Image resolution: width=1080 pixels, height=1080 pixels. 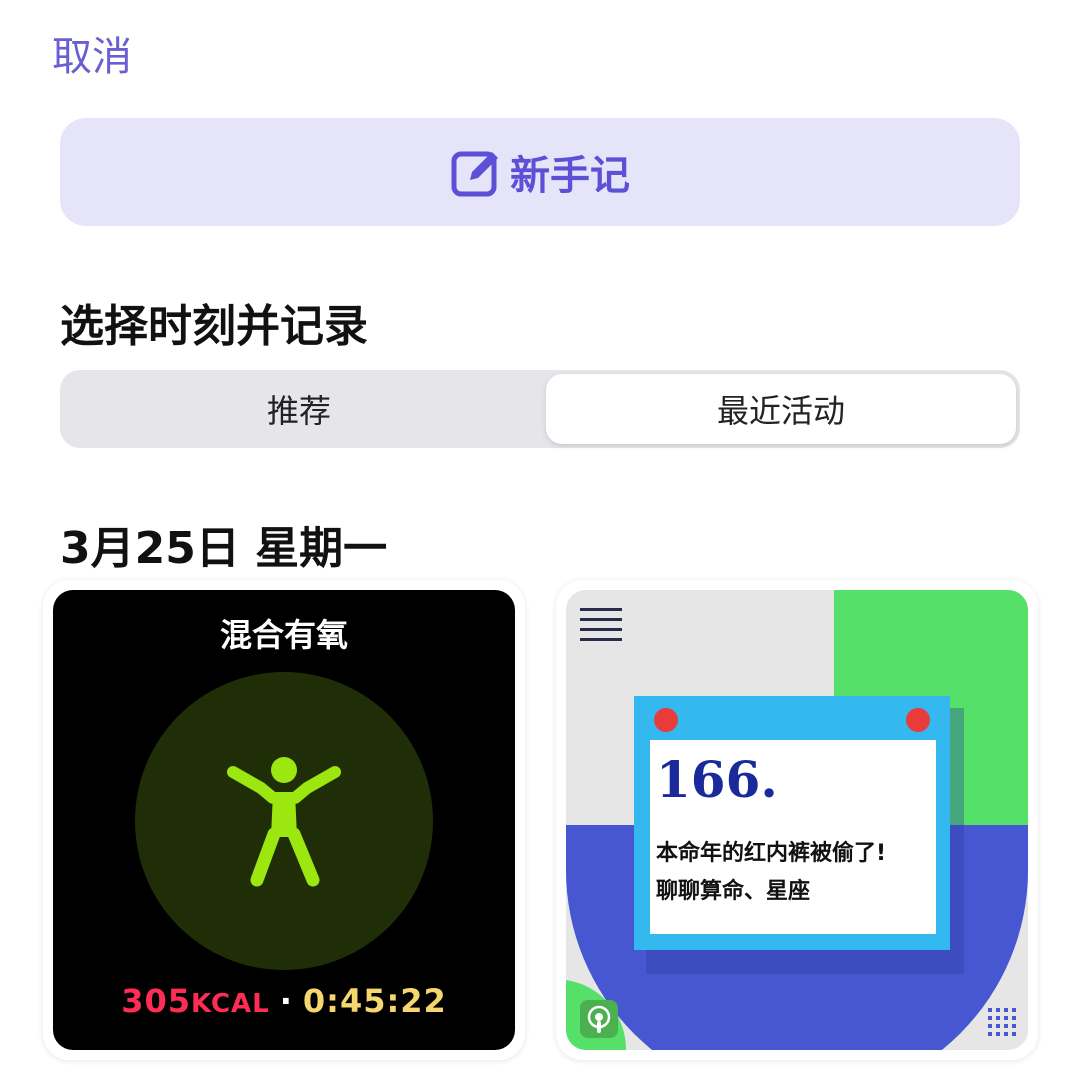 I want to click on tab-recent-activity: 最近活动, so click(x=781, y=409).